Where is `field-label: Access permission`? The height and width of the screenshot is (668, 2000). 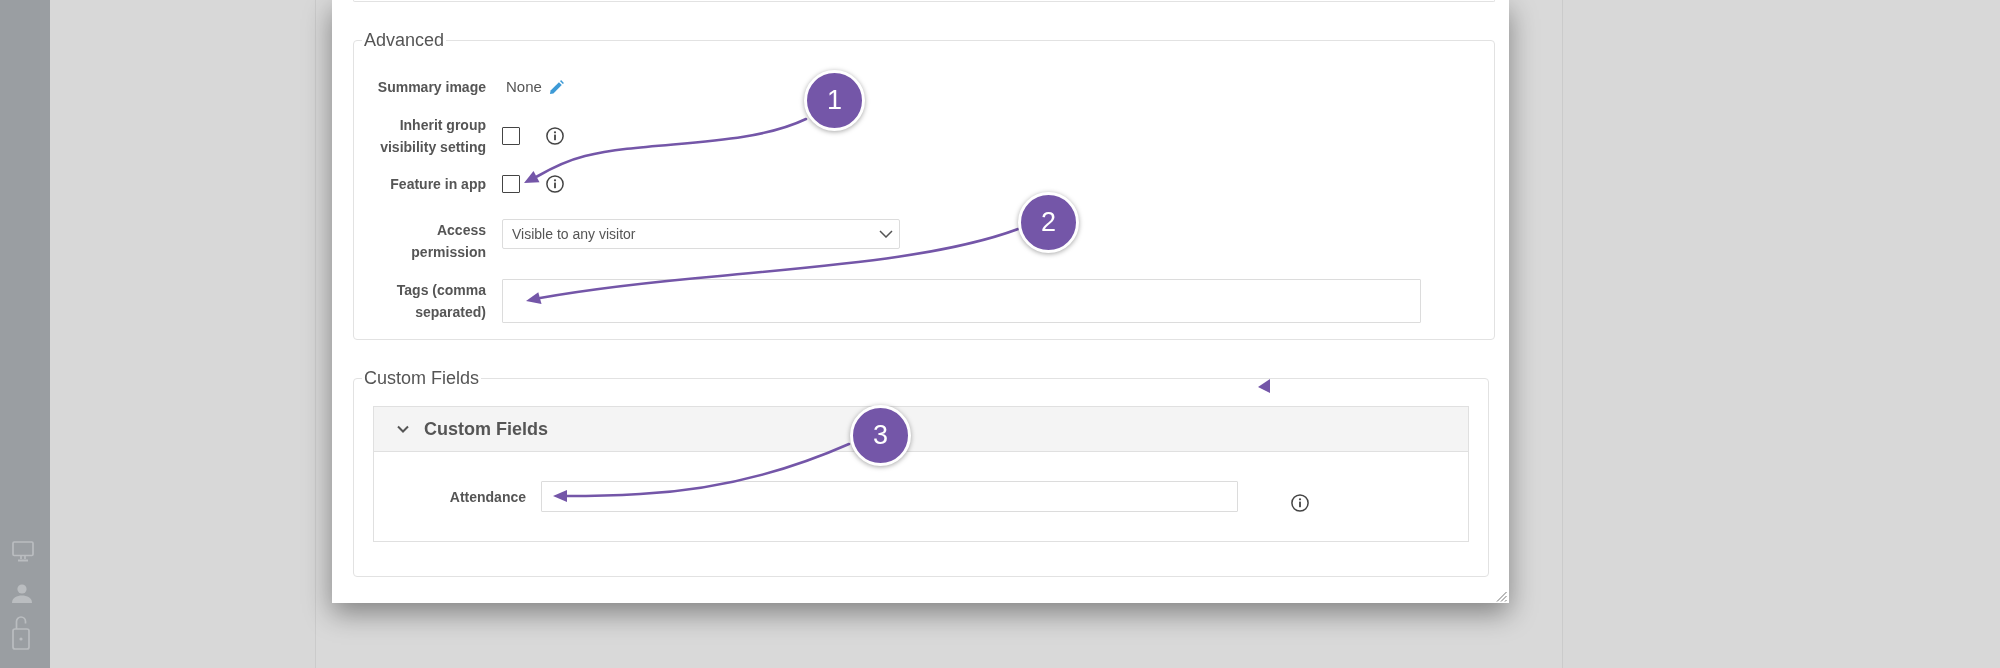
field-label: Access permission is located at coordinates (448, 241).